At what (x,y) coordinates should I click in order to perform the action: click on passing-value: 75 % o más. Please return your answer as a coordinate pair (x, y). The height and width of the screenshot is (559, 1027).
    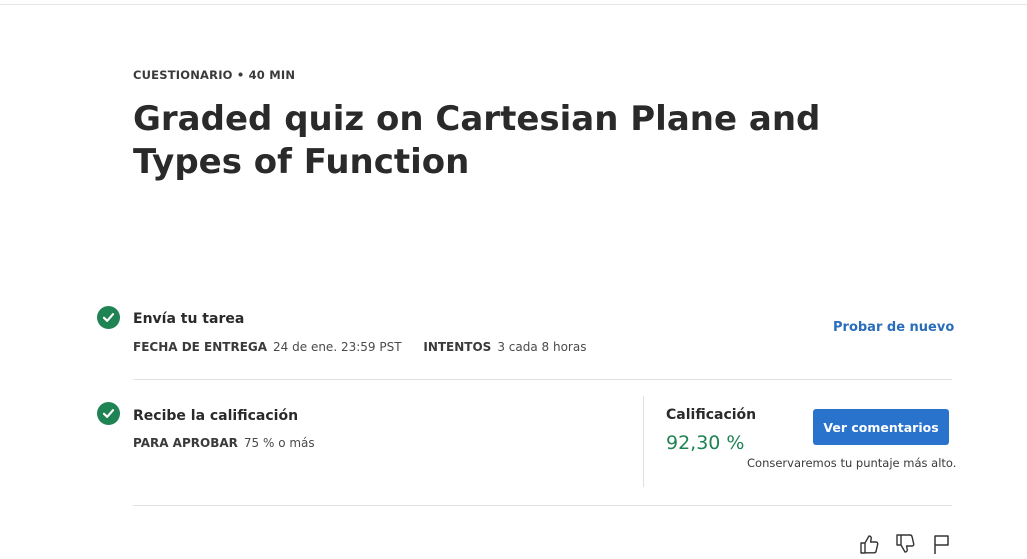
    Looking at the image, I should click on (279, 443).